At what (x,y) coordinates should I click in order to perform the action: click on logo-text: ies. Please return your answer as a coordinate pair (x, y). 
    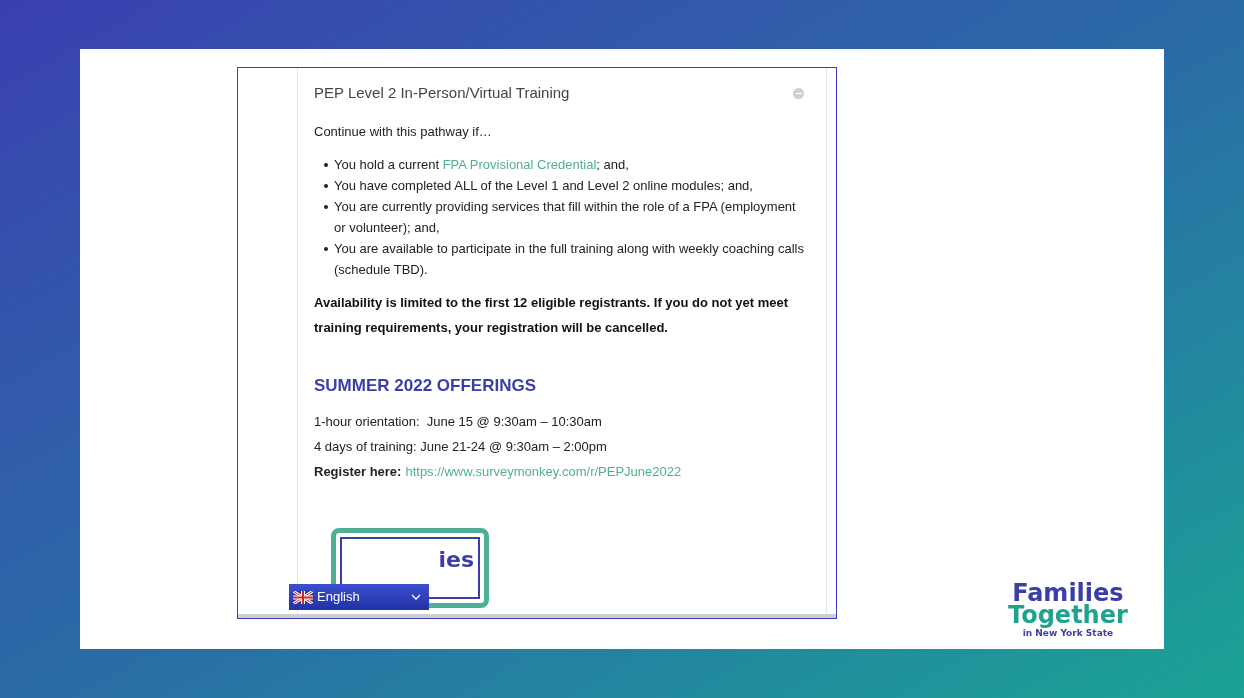
    Looking at the image, I should click on (456, 561).